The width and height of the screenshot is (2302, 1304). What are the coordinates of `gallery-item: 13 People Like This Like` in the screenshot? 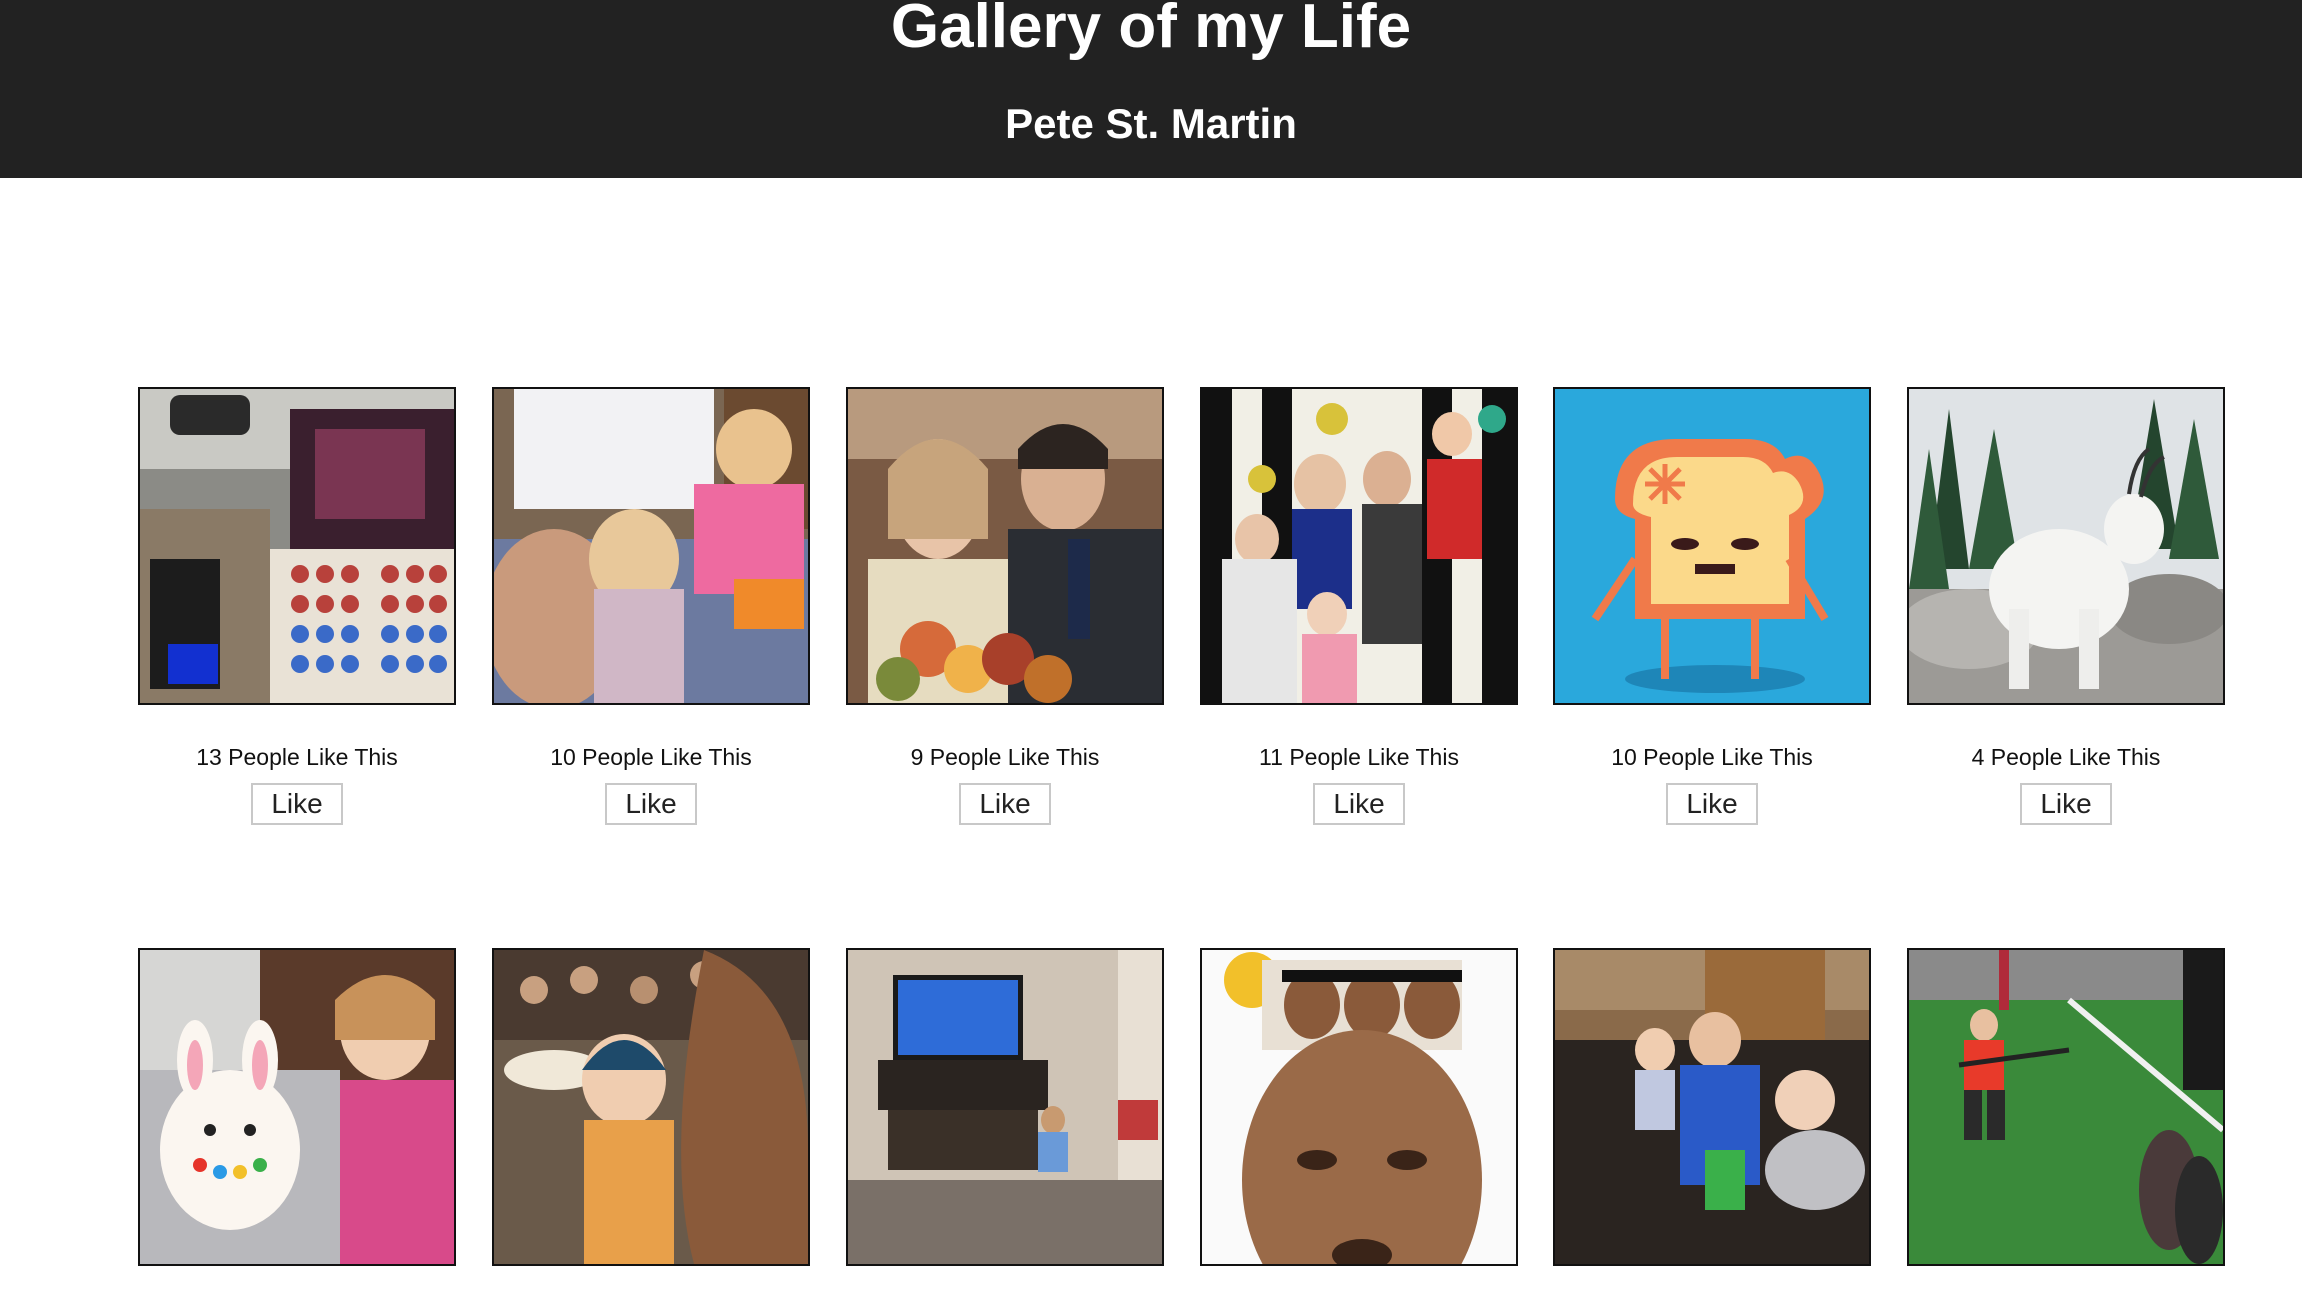 It's located at (297, 606).